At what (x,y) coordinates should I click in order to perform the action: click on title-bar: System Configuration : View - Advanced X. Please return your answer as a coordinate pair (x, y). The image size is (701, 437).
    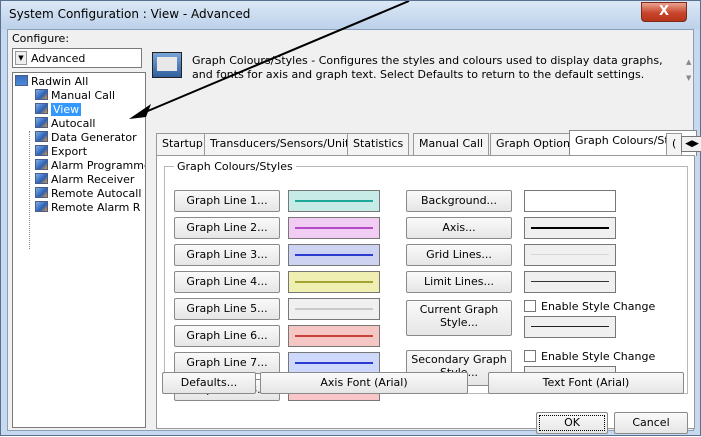
    Looking at the image, I should click on (350, 15).